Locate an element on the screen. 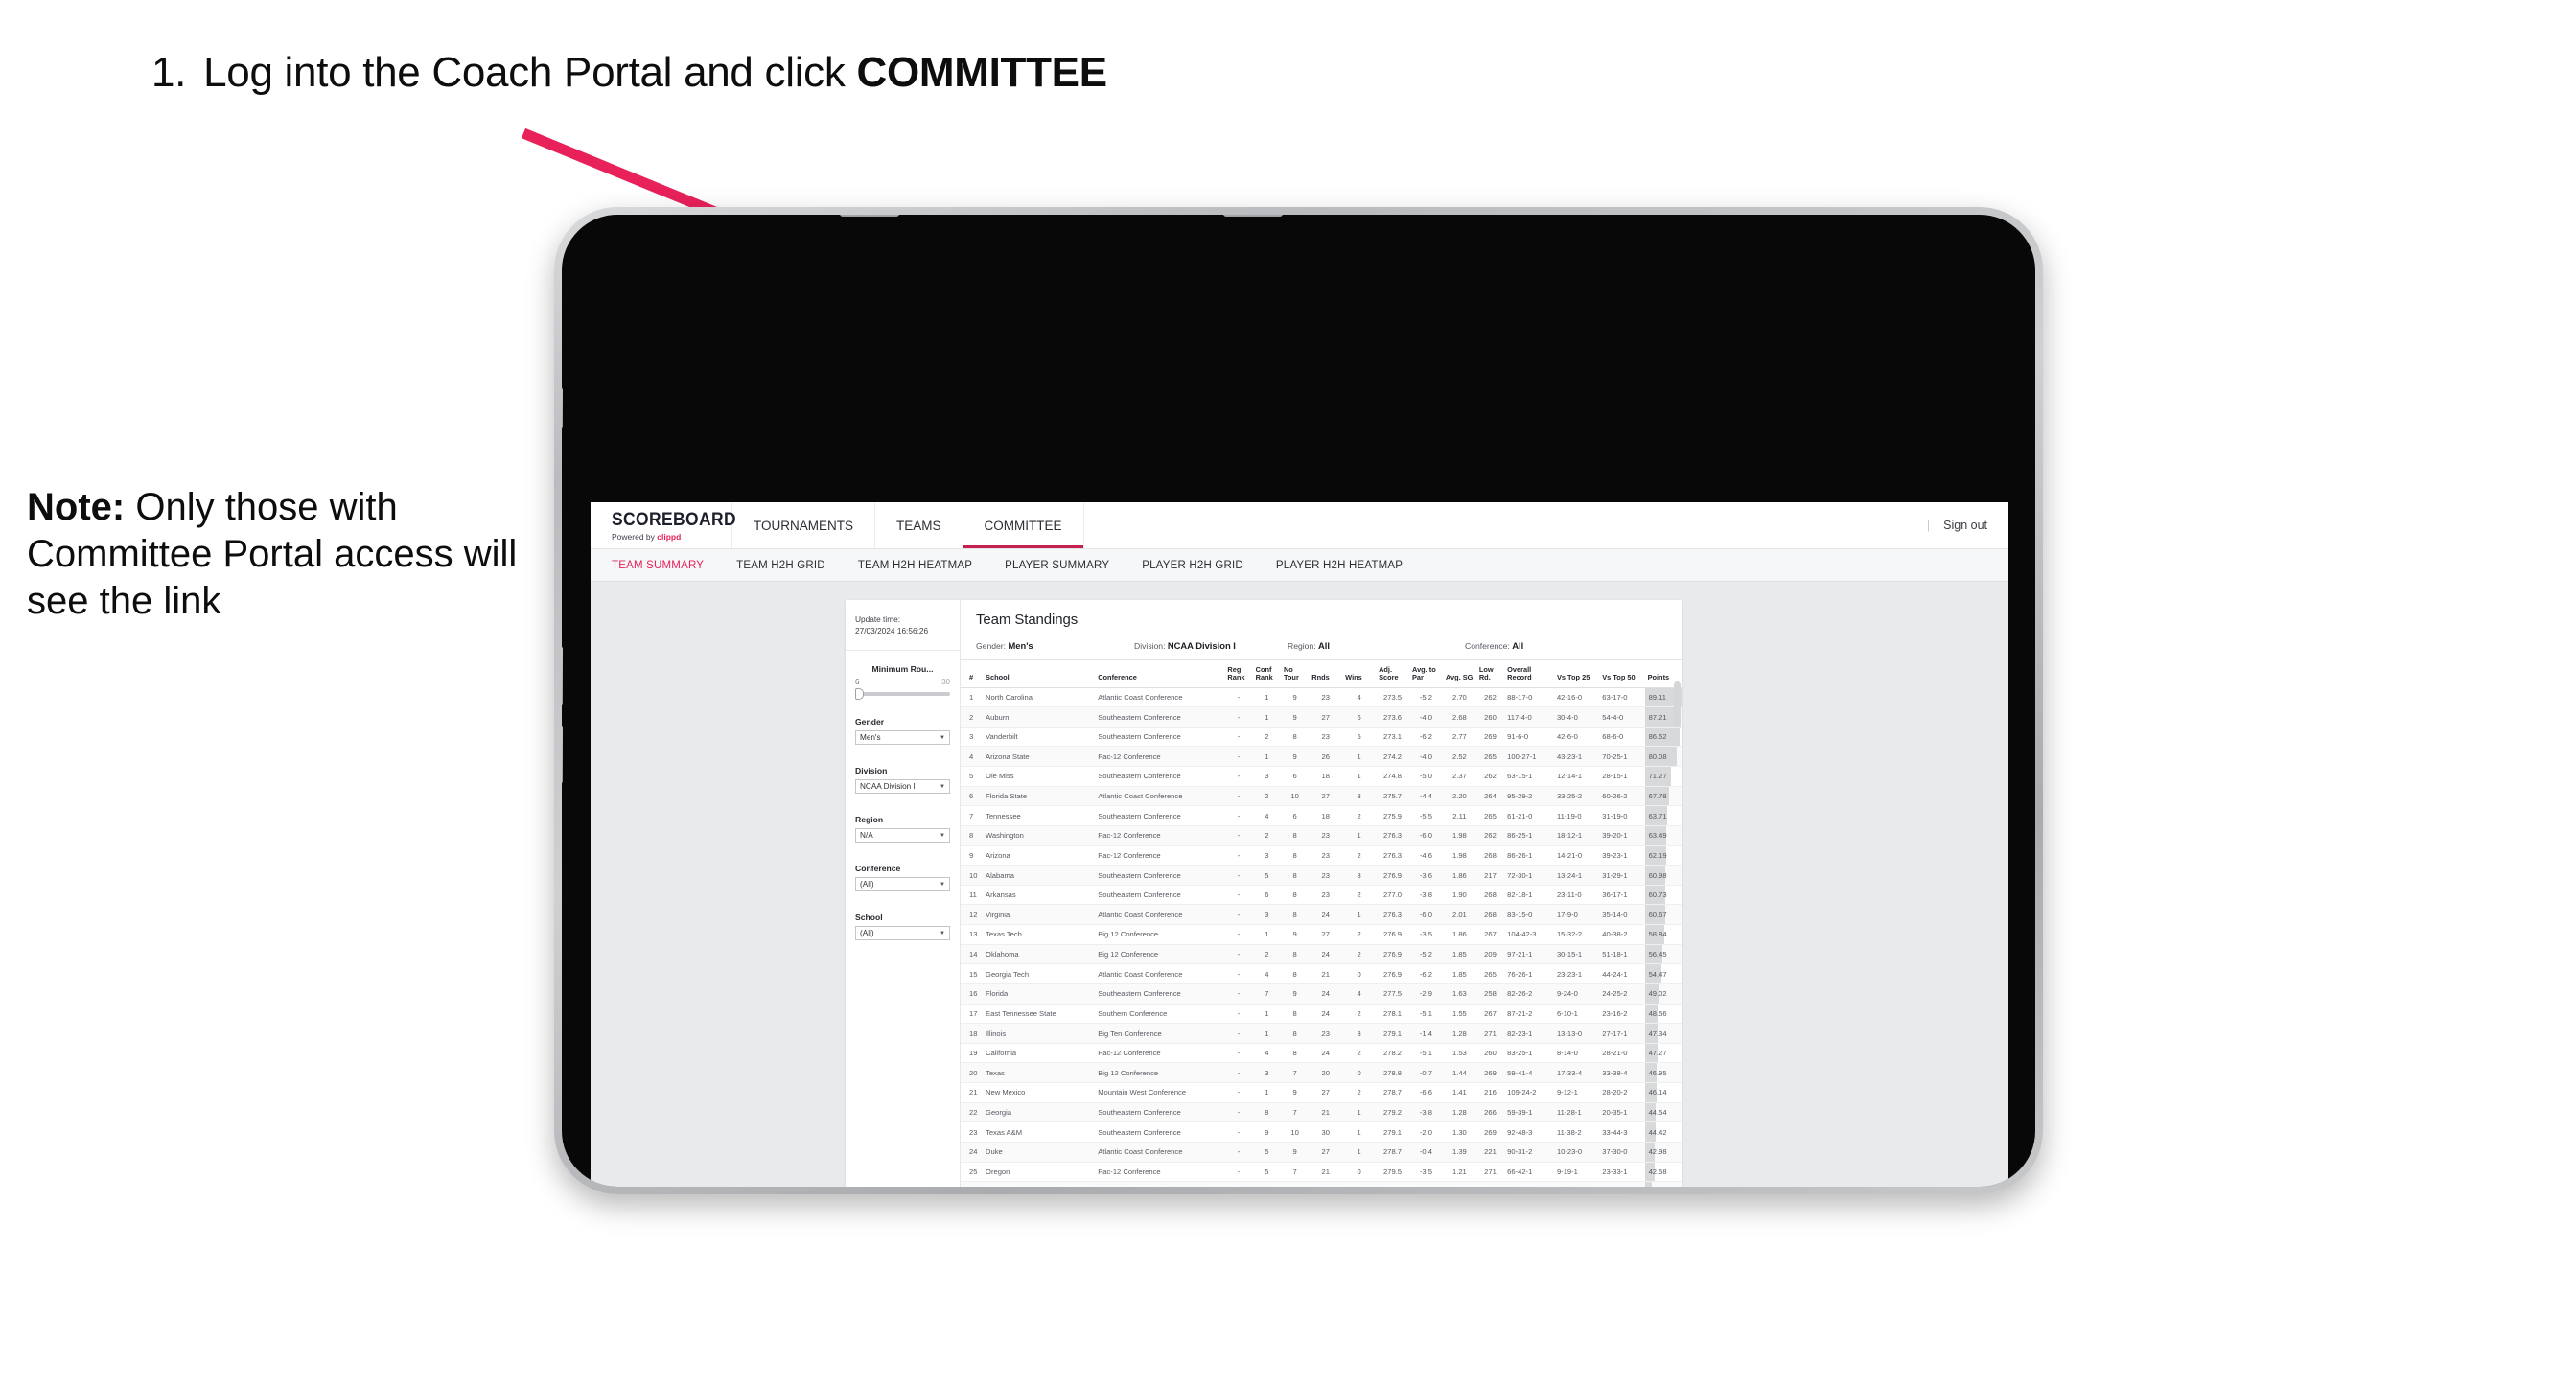 The image size is (2576, 1386). table-cell: 278.1 is located at coordinates (1393, 1014).